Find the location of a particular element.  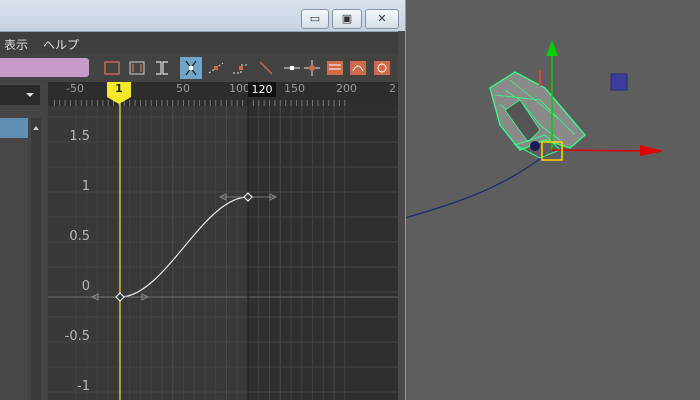

window-edge-scrollbar is located at coordinates (401, 215).